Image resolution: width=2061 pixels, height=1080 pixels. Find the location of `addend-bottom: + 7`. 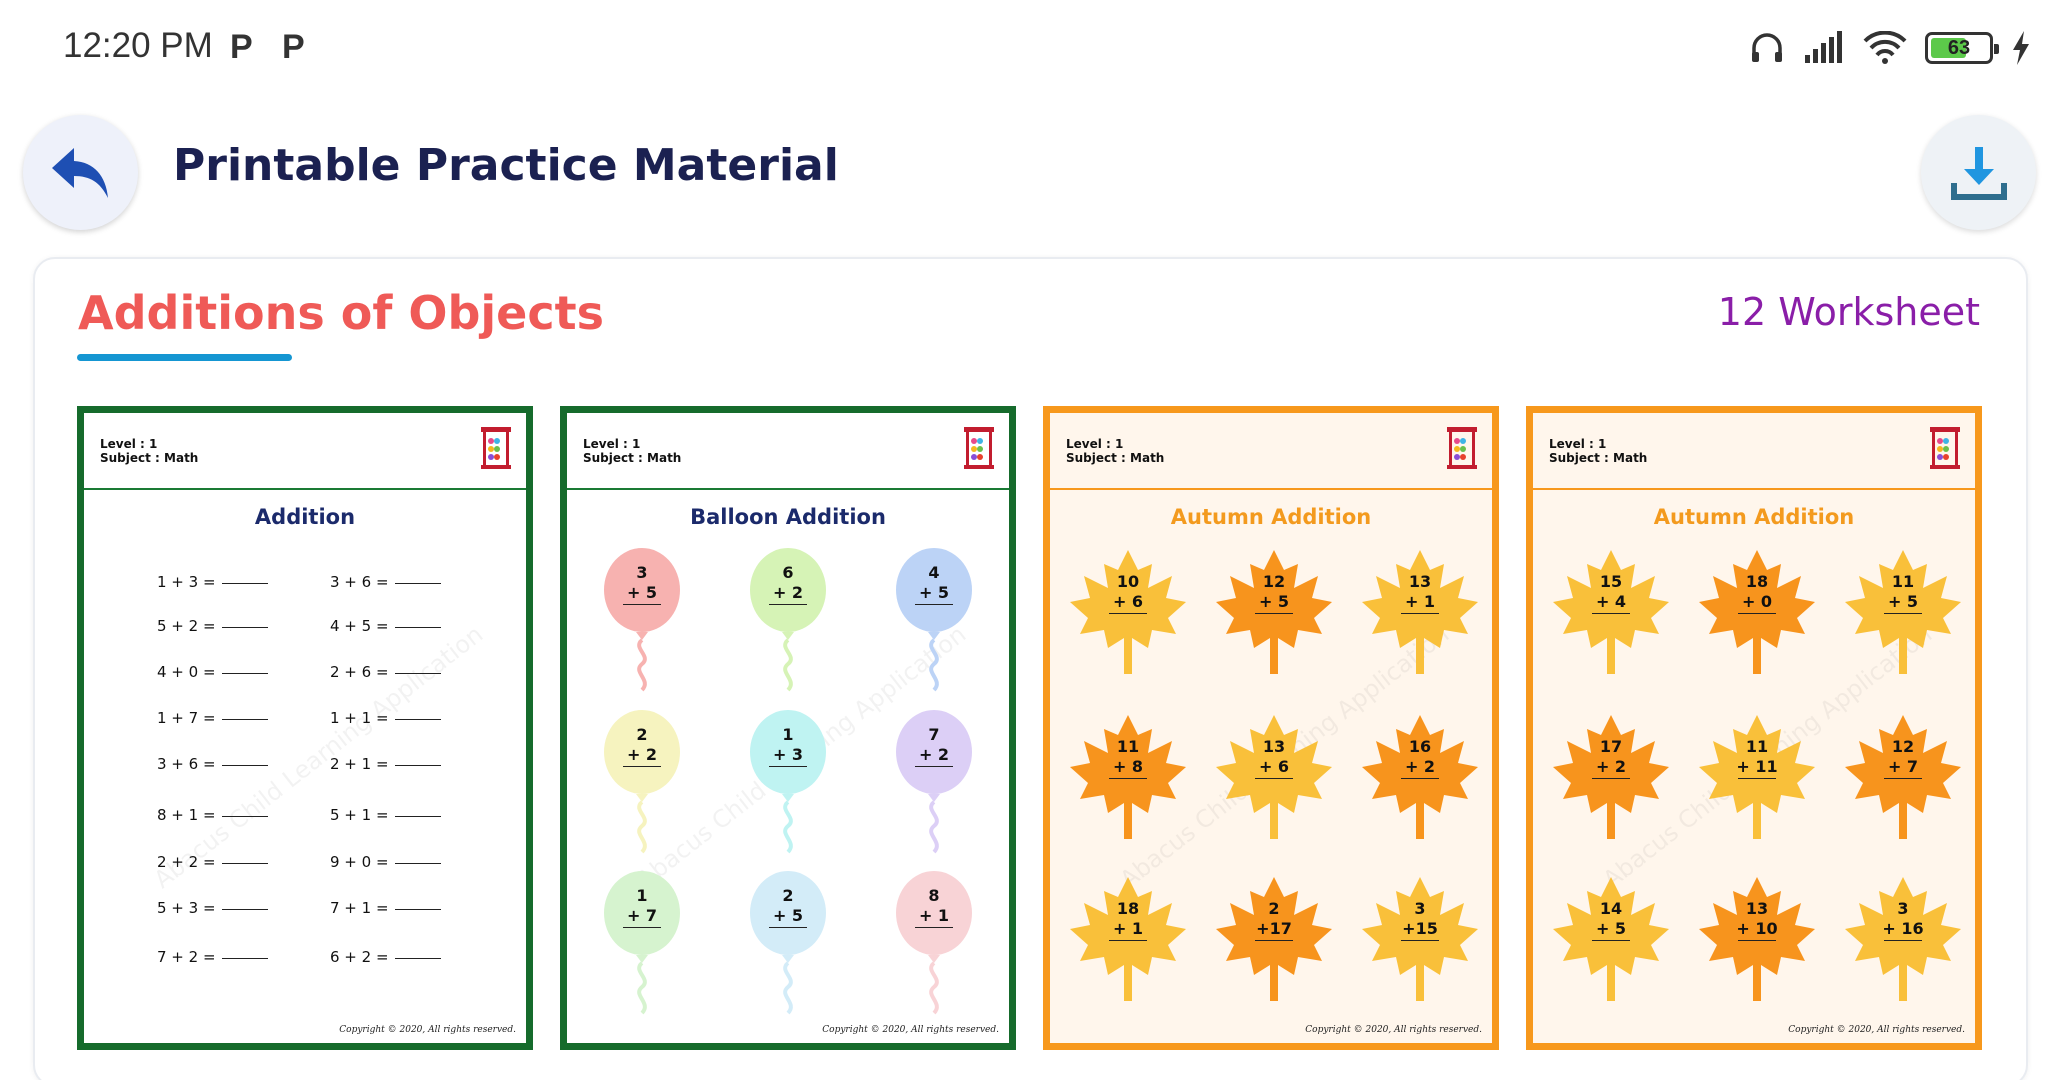

addend-bottom: + 7 is located at coordinates (642, 915).